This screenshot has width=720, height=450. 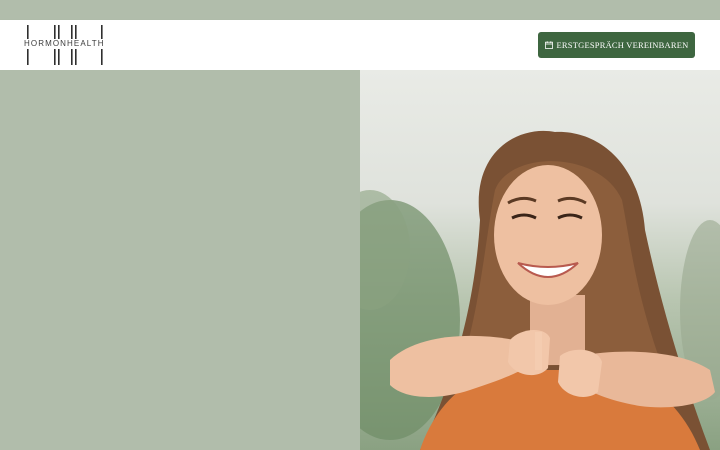 I want to click on book-consultation-button: ERSTGESPRÄCH VEREINBAREN, so click(x=616, y=45).